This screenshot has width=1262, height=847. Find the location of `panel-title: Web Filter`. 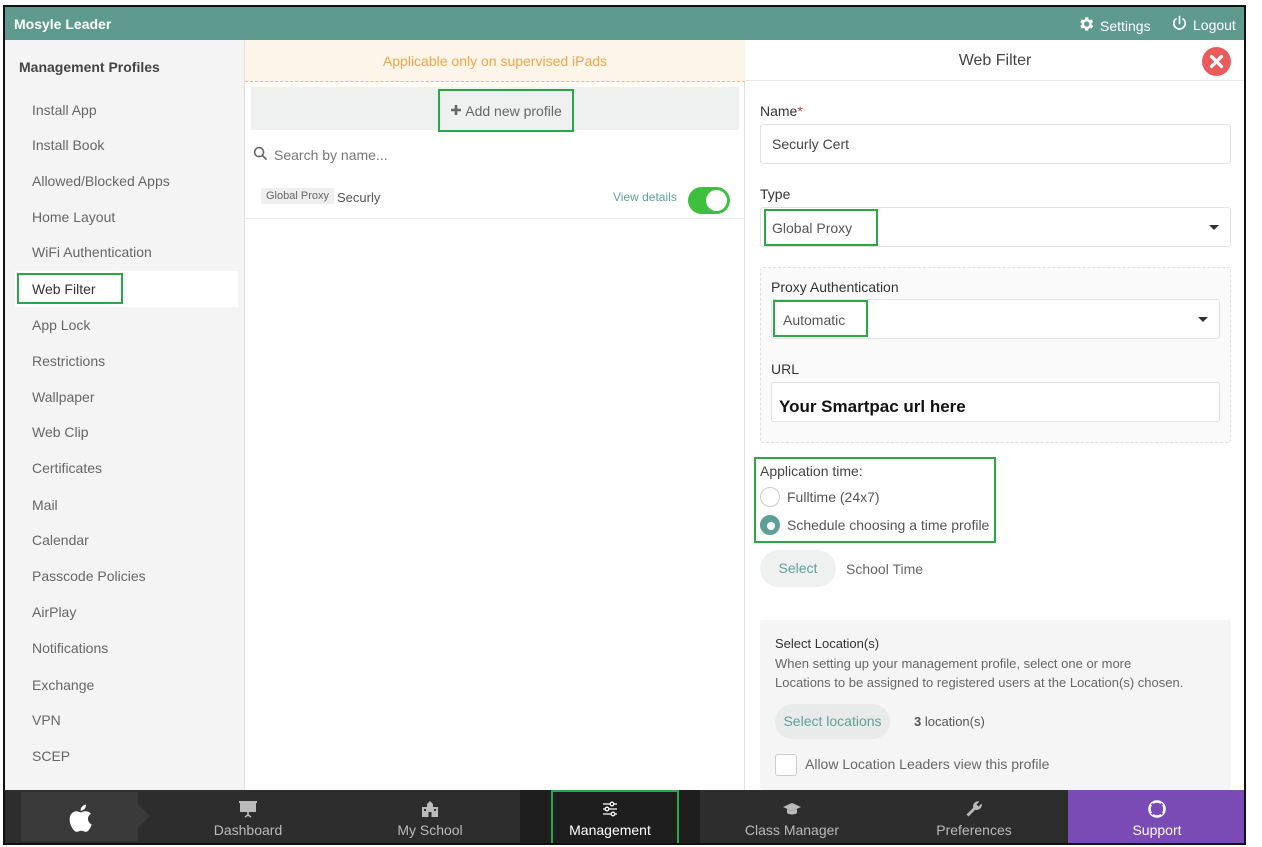

panel-title: Web Filter is located at coordinates (994, 60).